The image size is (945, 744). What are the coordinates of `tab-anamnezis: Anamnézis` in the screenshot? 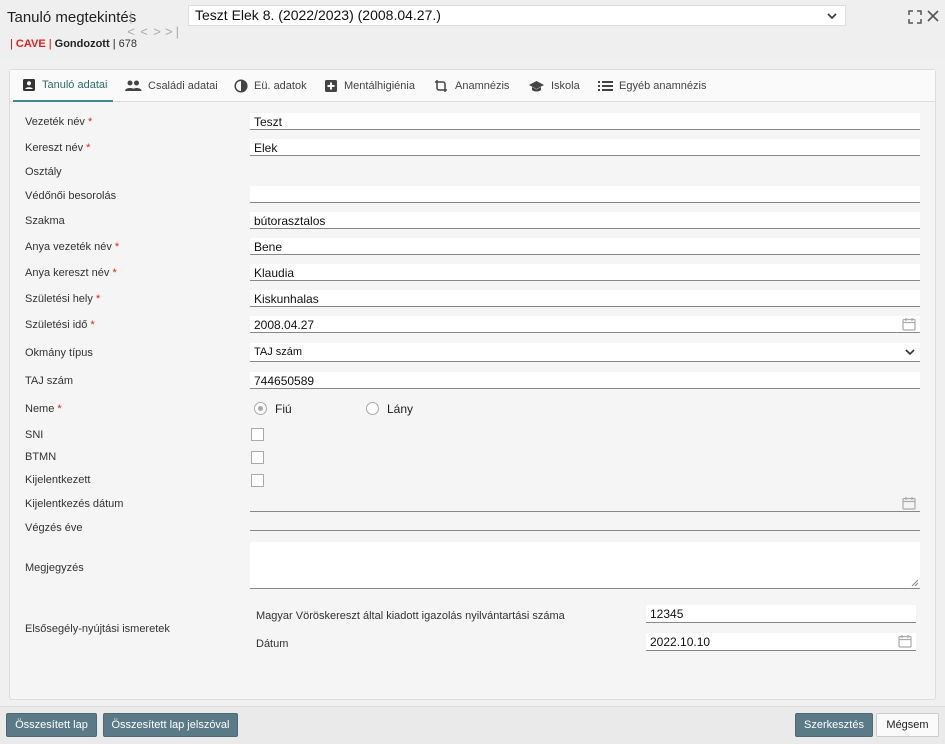 It's located at (471, 86).